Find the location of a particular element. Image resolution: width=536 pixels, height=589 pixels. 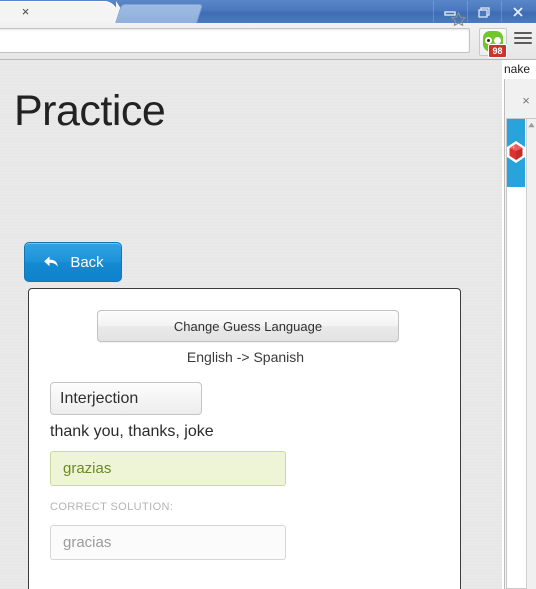

address-bar: e is located at coordinates (235, 40).